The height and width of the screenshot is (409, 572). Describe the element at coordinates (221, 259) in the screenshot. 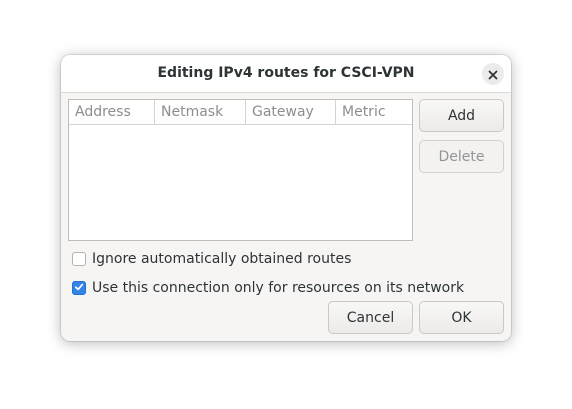

I see `ignore-auto-routes-label: Ignore automatically obtained routes` at that location.